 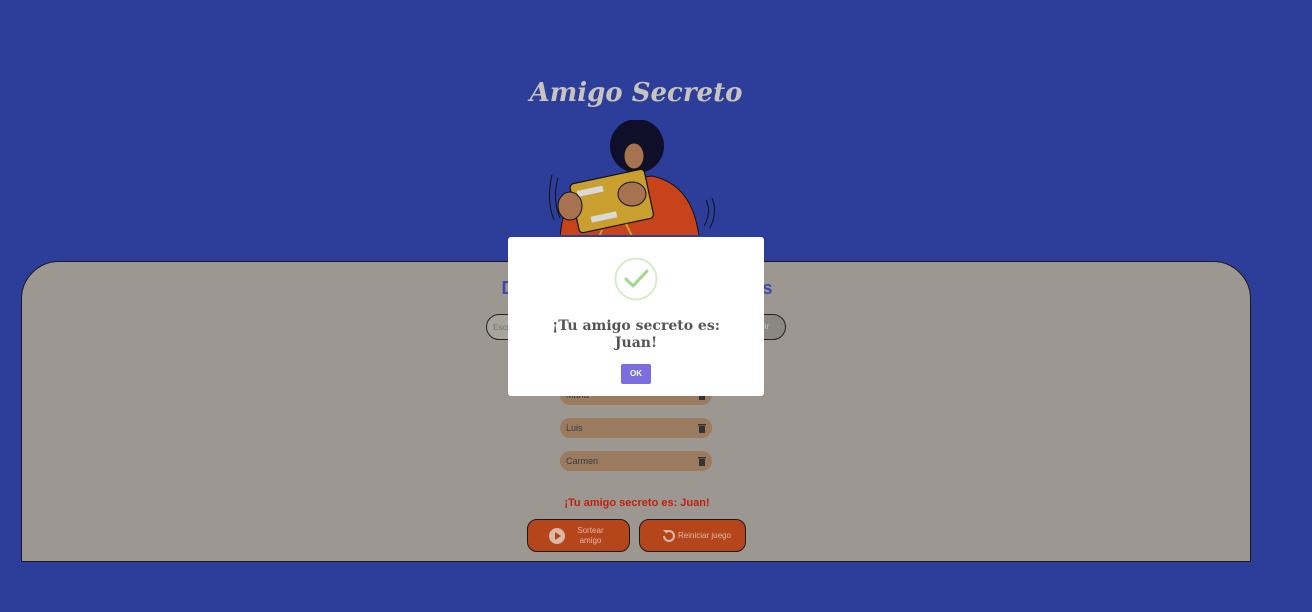 I want to click on reset-icon, so click(x=669, y=535).